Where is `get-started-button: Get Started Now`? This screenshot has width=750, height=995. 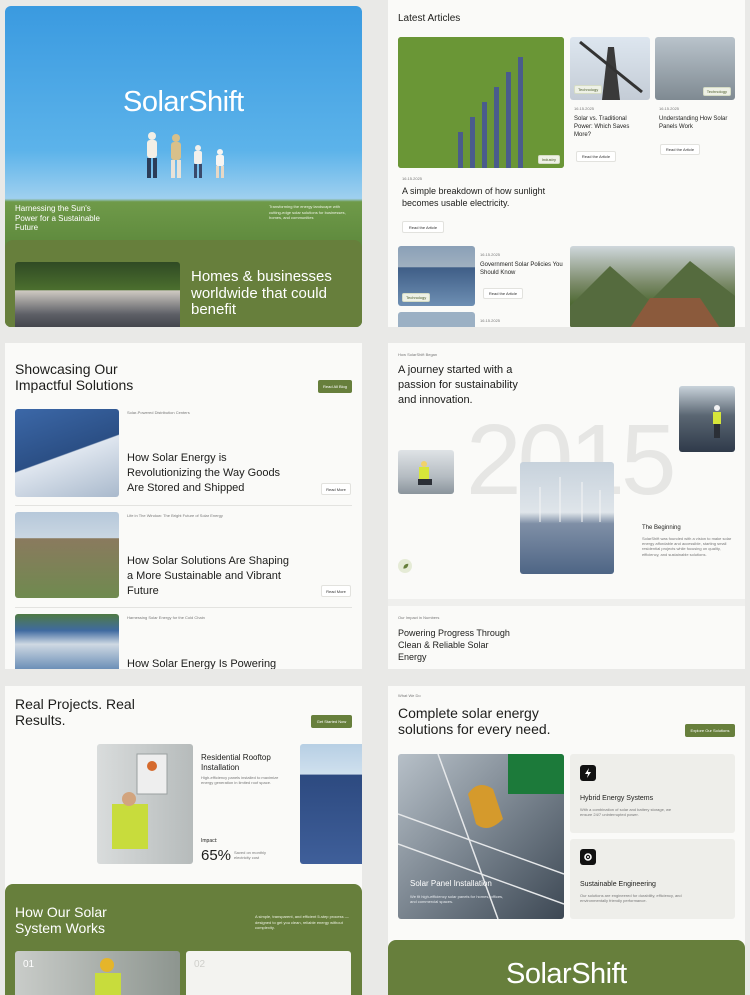
get-started-button: Get Started Now is located at coordinates (331, 721).